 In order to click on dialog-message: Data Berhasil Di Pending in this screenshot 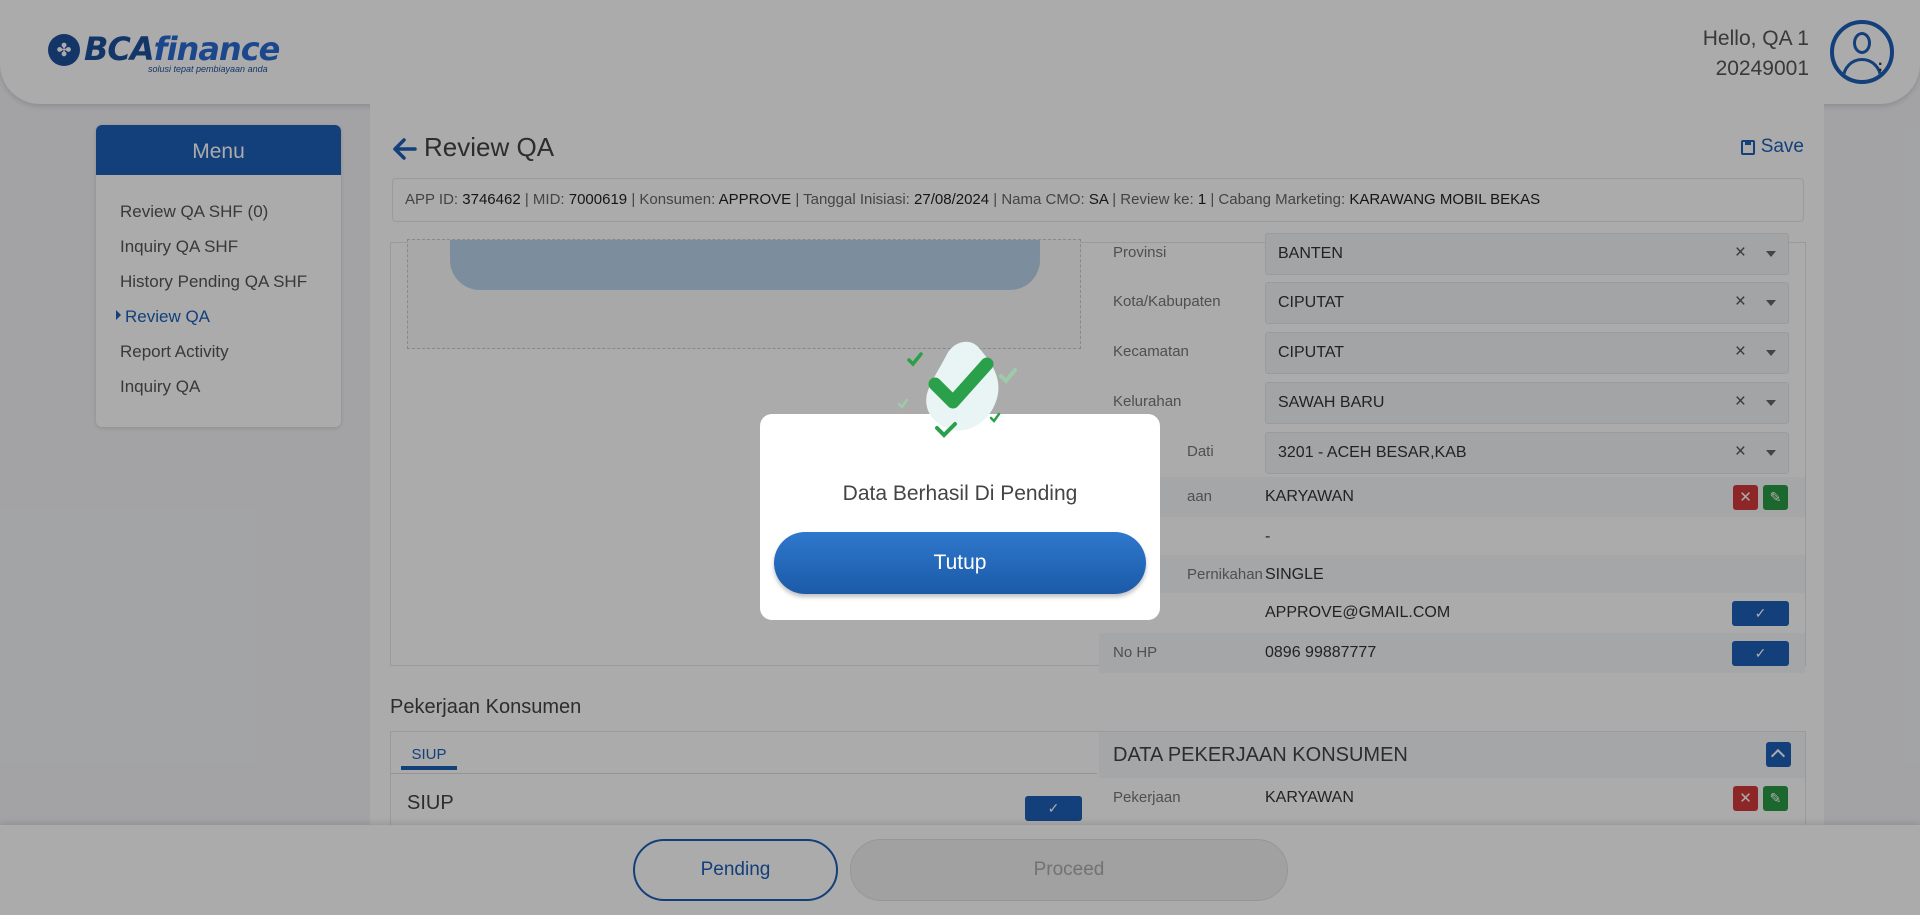, I will do `click(960, 493)`.